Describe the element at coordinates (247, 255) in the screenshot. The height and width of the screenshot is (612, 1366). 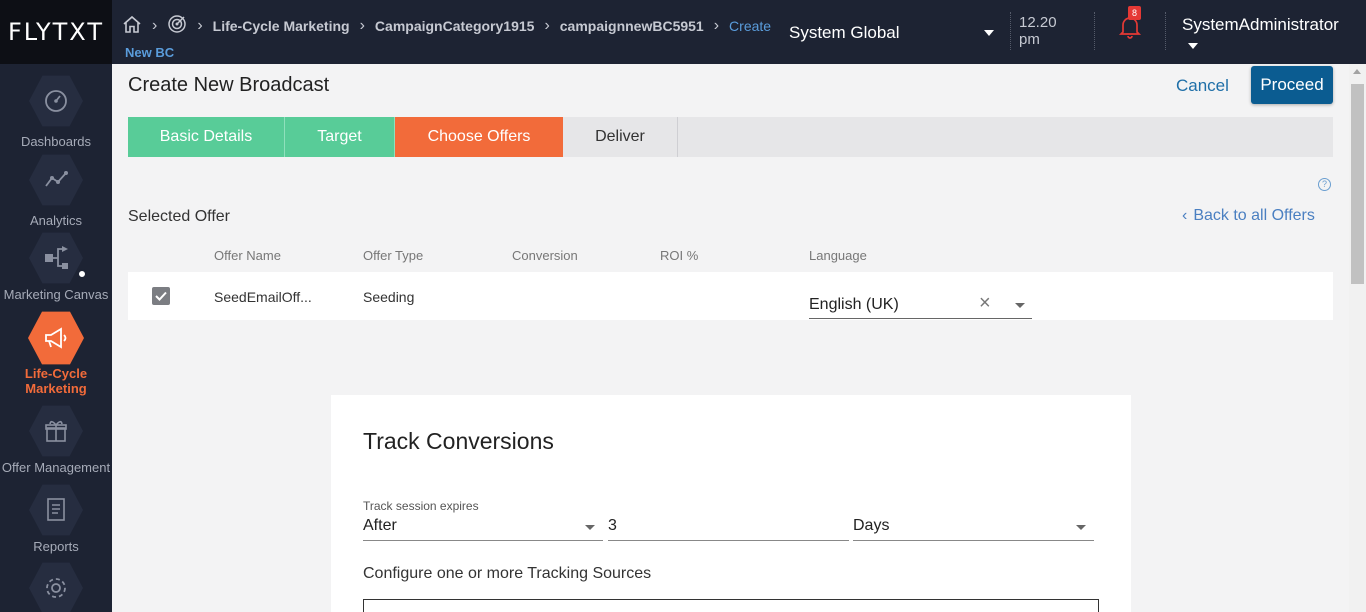
I see `column-header: Offer Name` at that location.